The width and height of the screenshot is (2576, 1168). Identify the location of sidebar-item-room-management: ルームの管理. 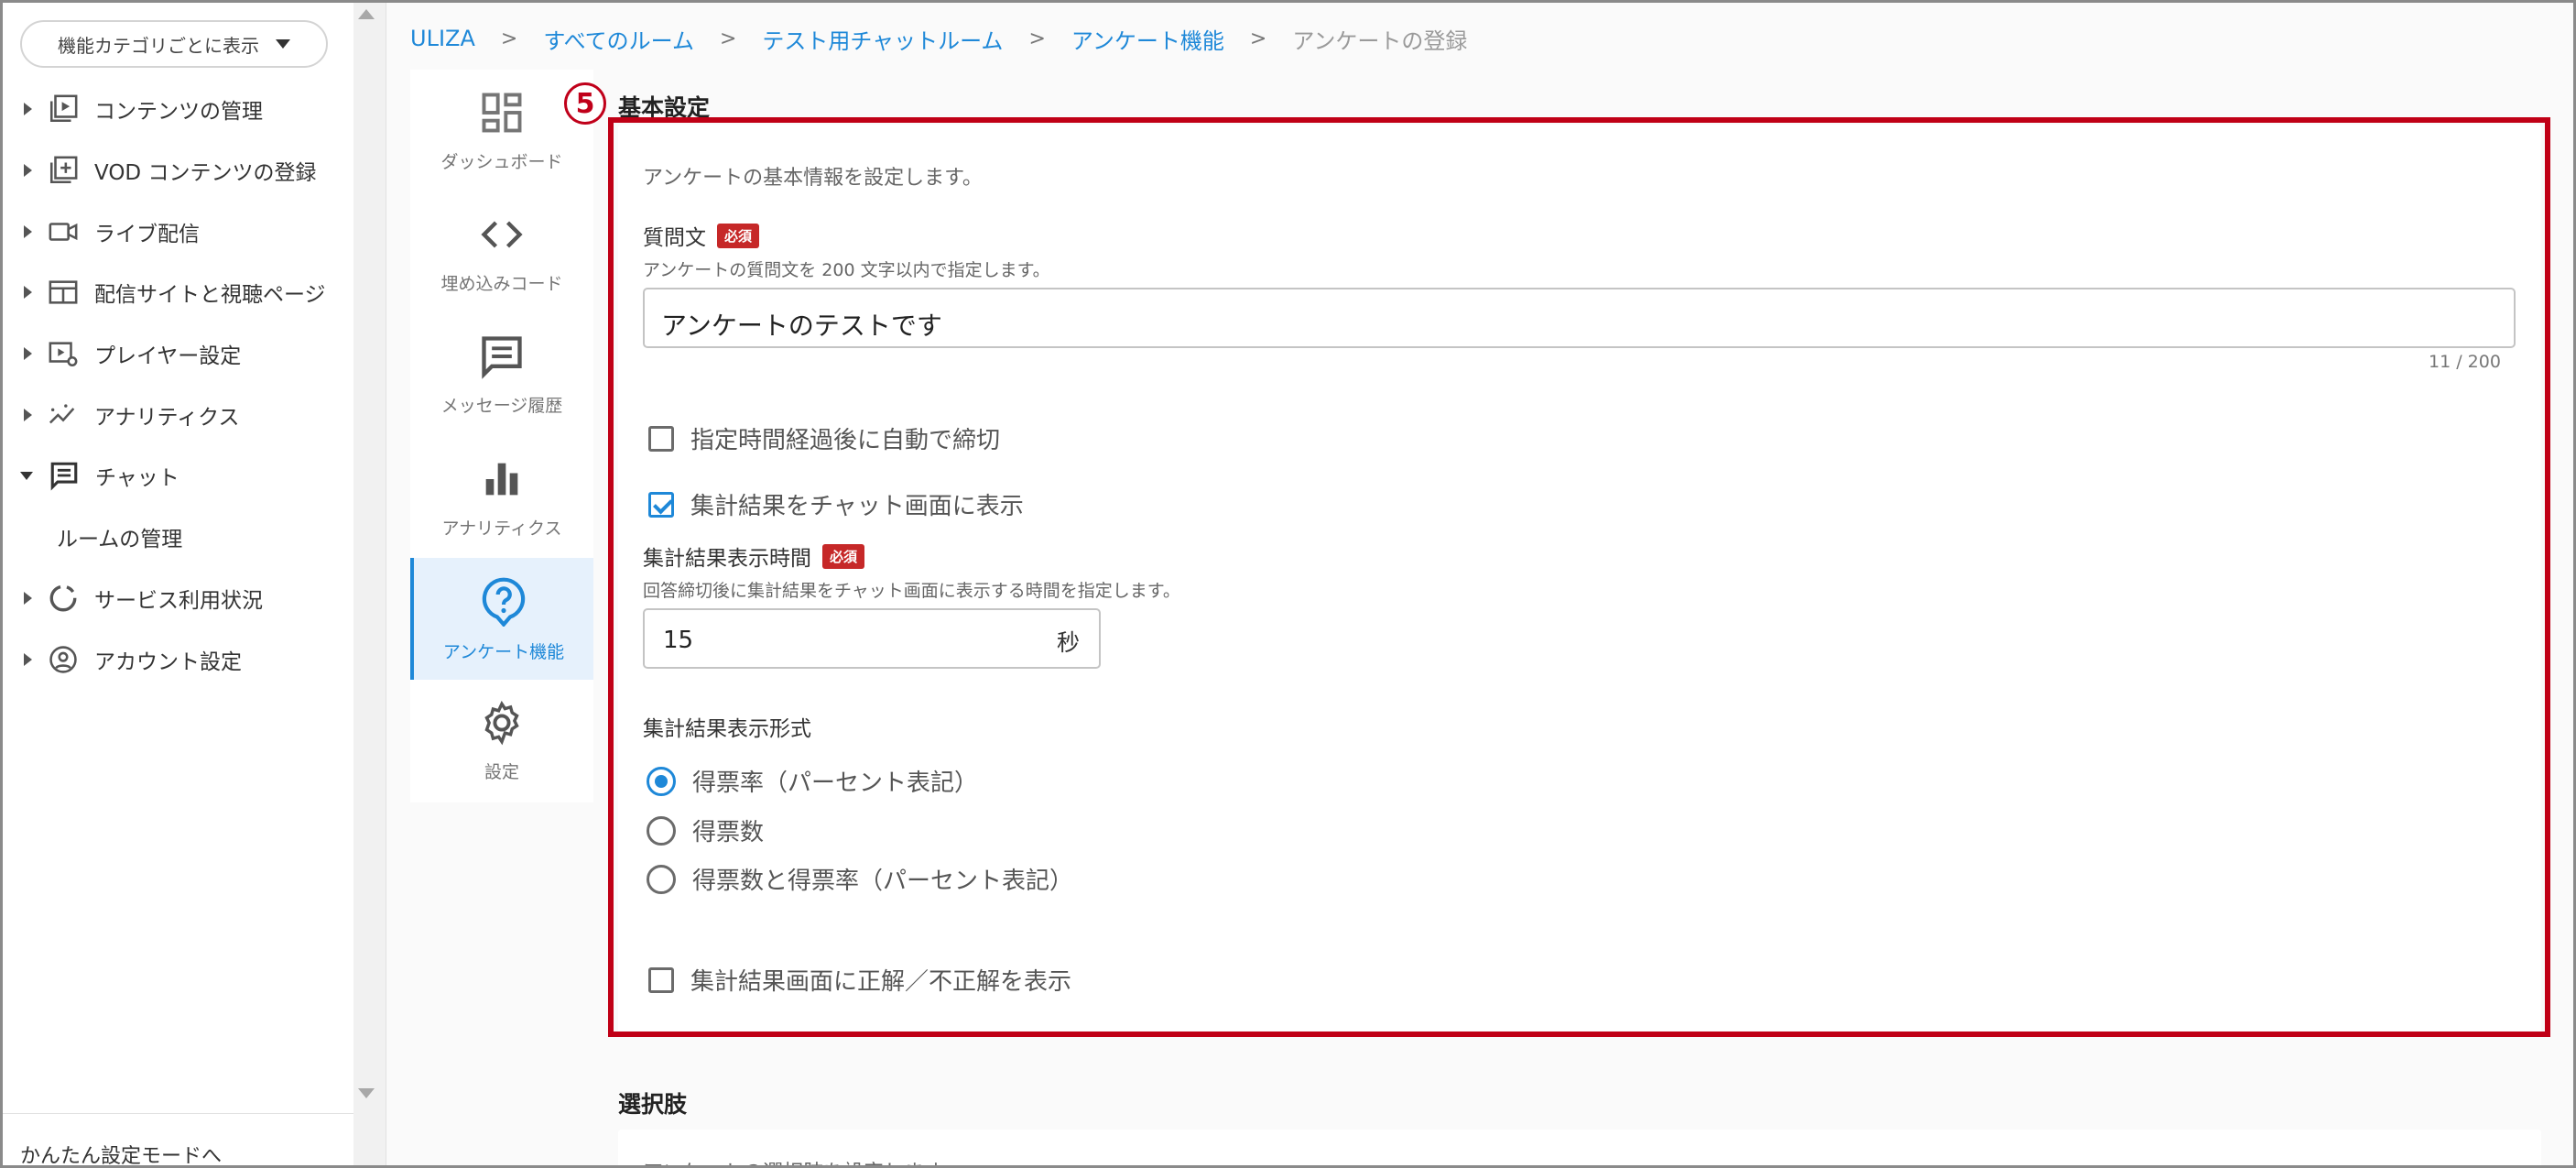
(176, 538).